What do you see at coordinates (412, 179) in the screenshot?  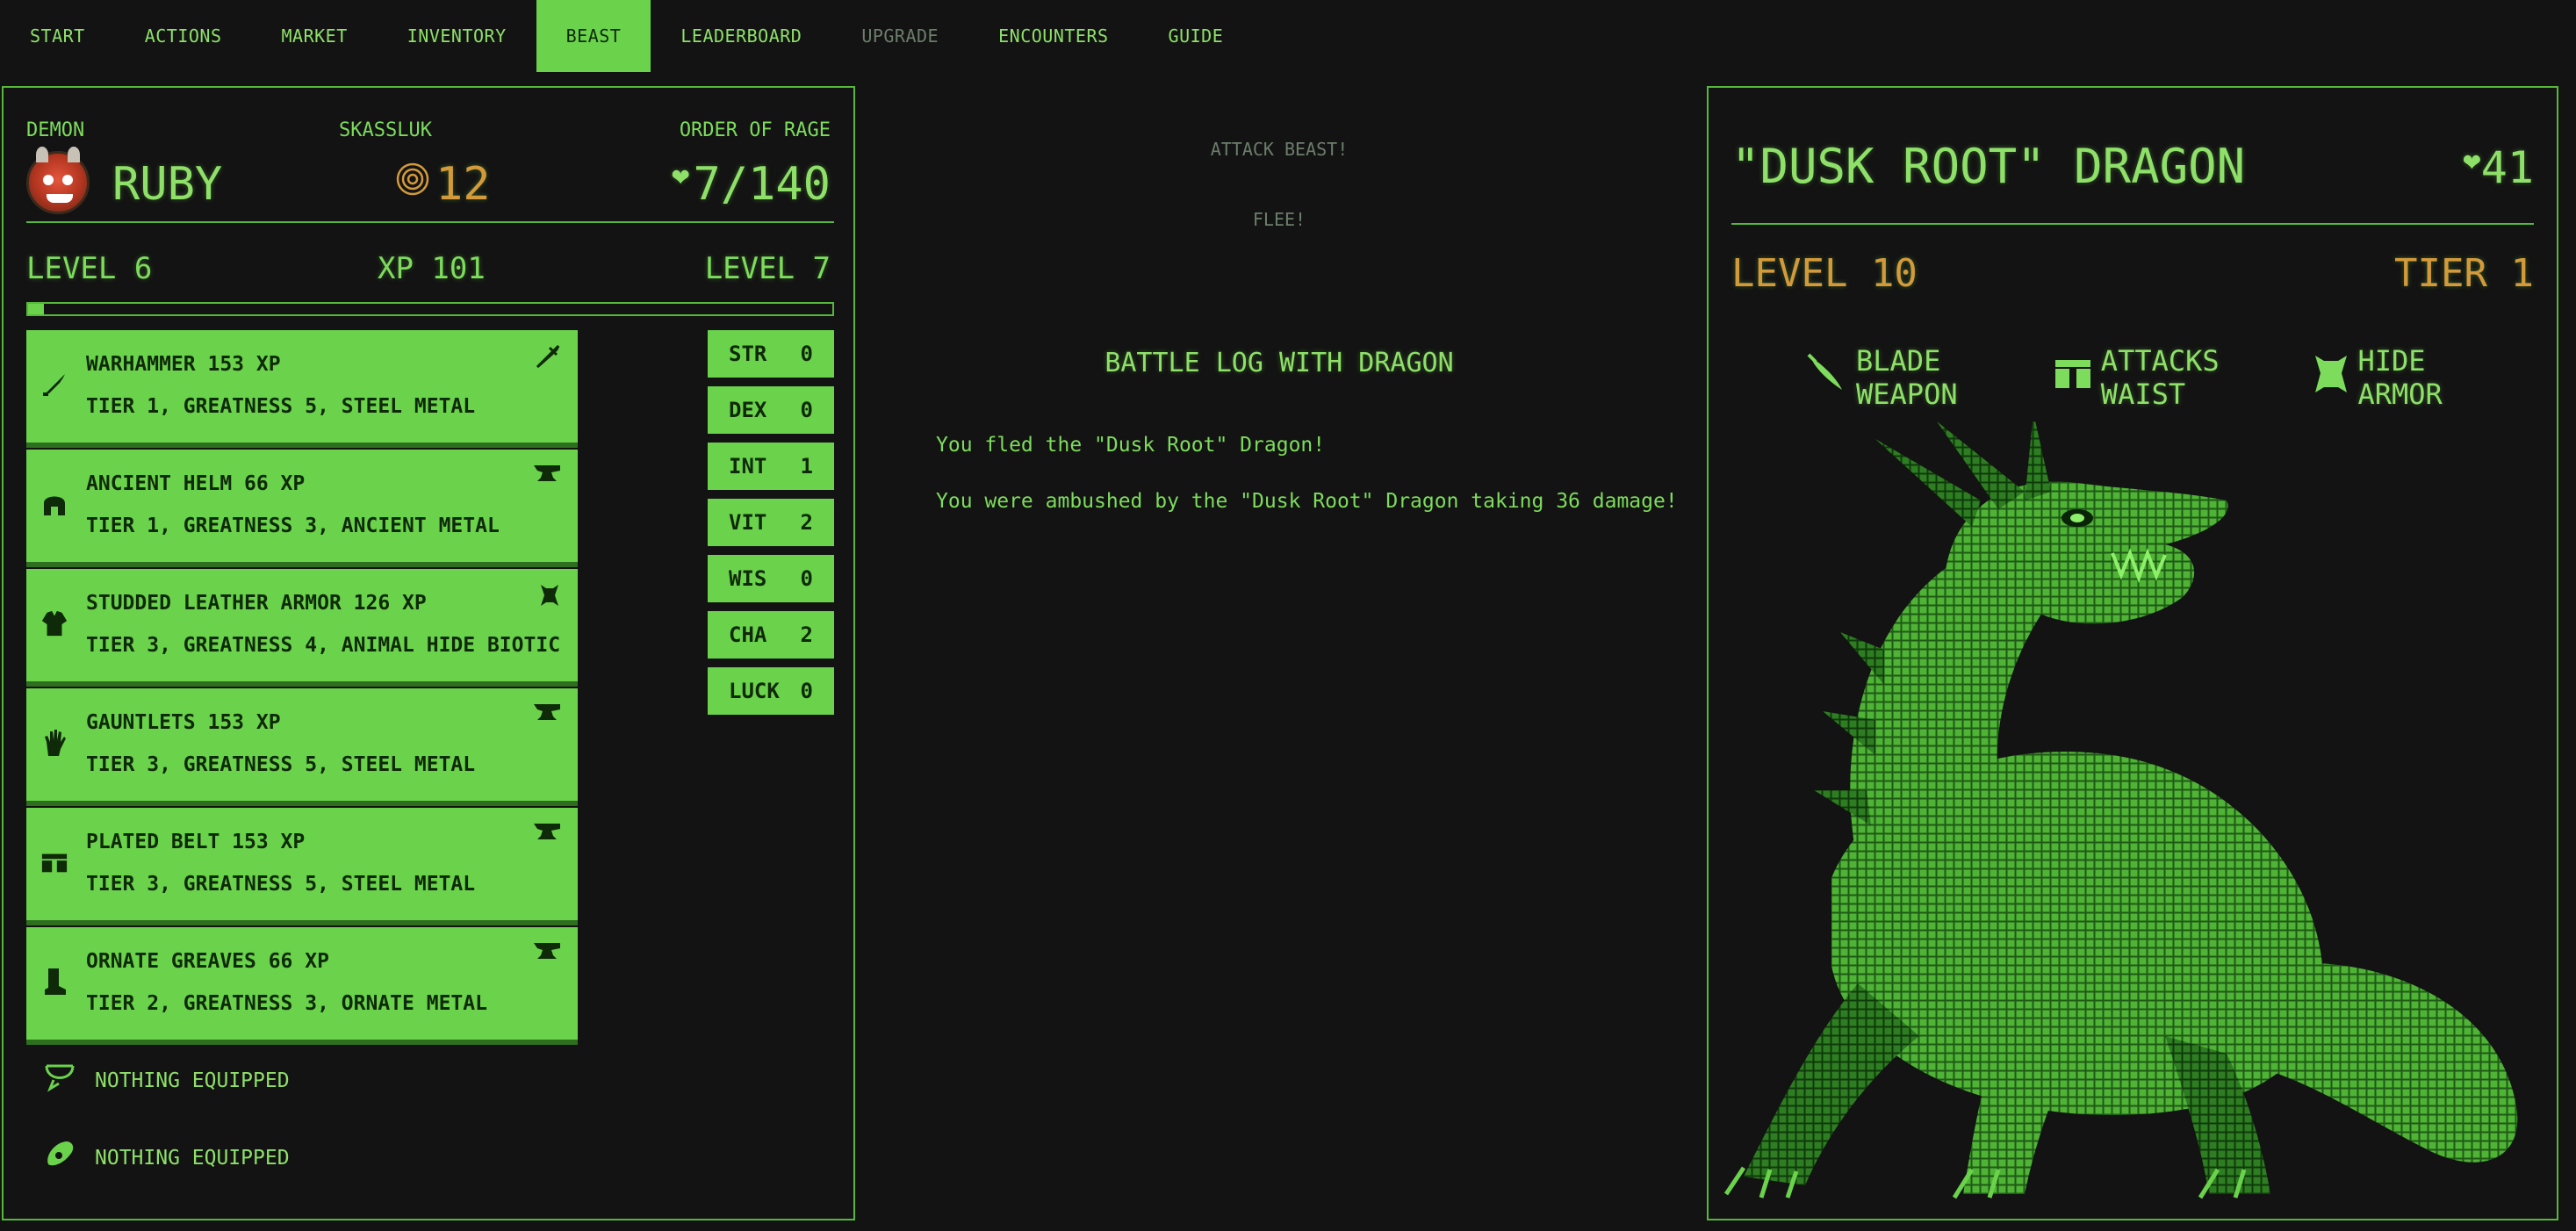 I see `gold-icon` at bounding box center [412, 179].